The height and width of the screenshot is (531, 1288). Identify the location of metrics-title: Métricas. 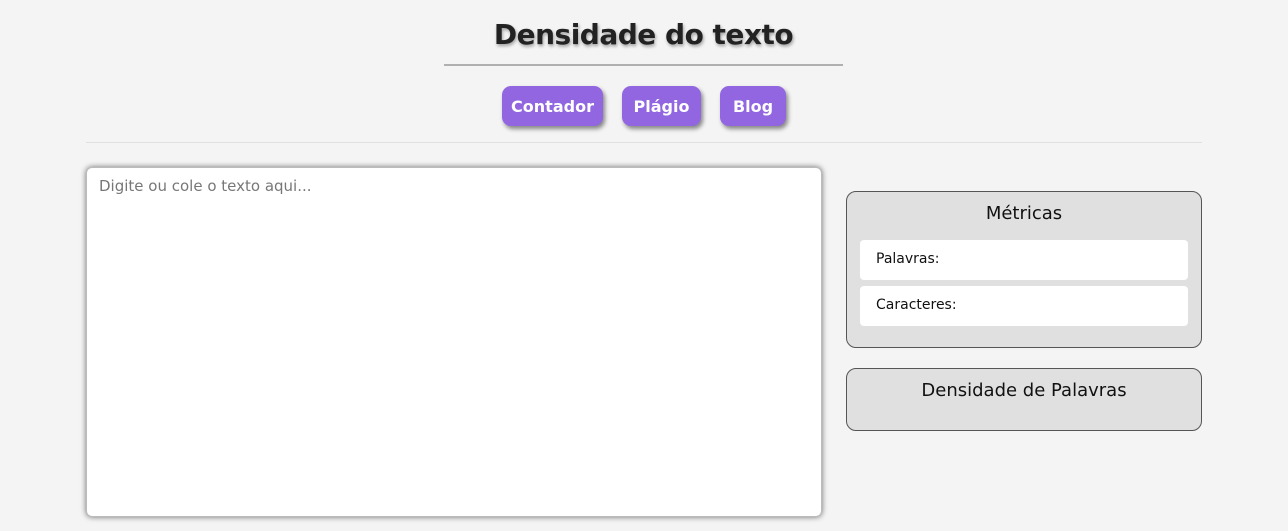
(1024, 213).